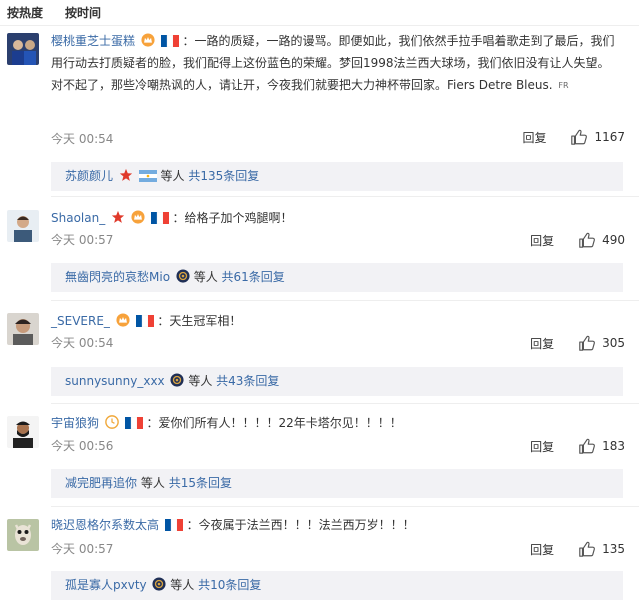 The image size is (639, 613). I want to click on language-tag: FR, so click(563, 85).